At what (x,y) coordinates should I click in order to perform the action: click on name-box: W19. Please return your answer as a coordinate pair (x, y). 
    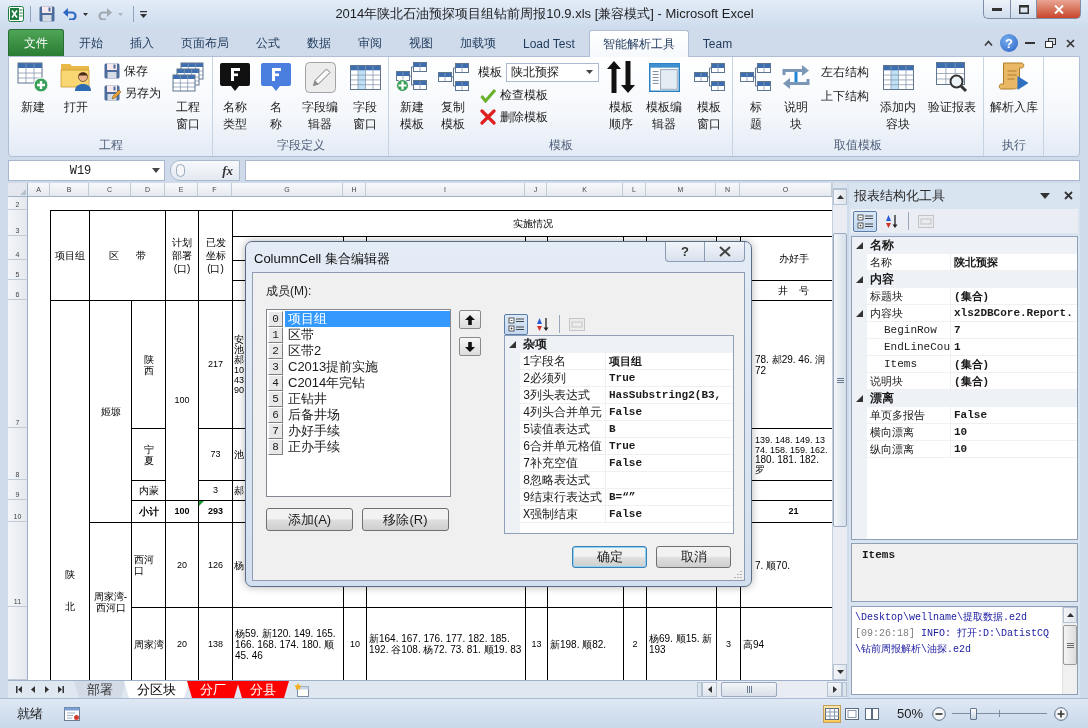
    Looking at the image, I should click on (86, 170).